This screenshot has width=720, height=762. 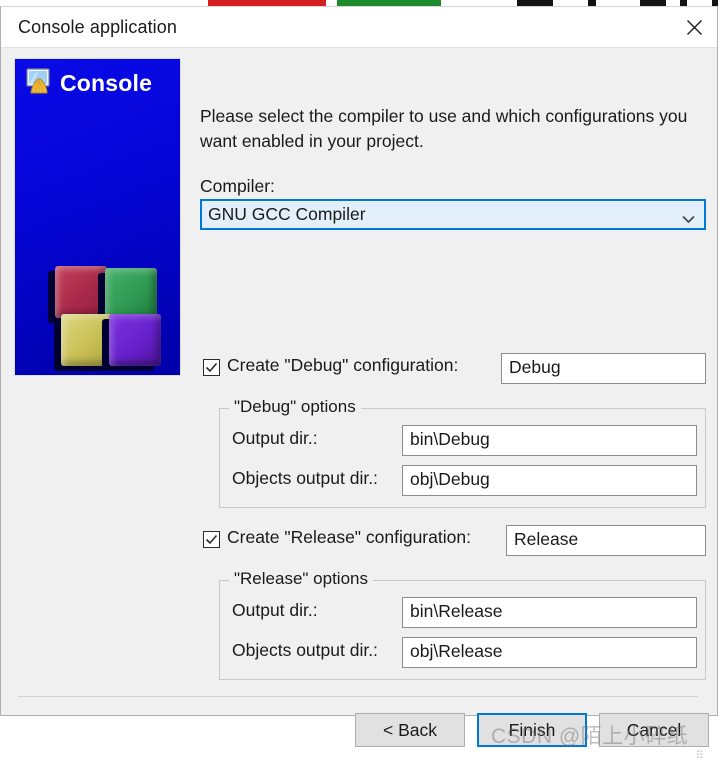 I want to click on debug-configuration-checkbox, so click(x=211, y=367).